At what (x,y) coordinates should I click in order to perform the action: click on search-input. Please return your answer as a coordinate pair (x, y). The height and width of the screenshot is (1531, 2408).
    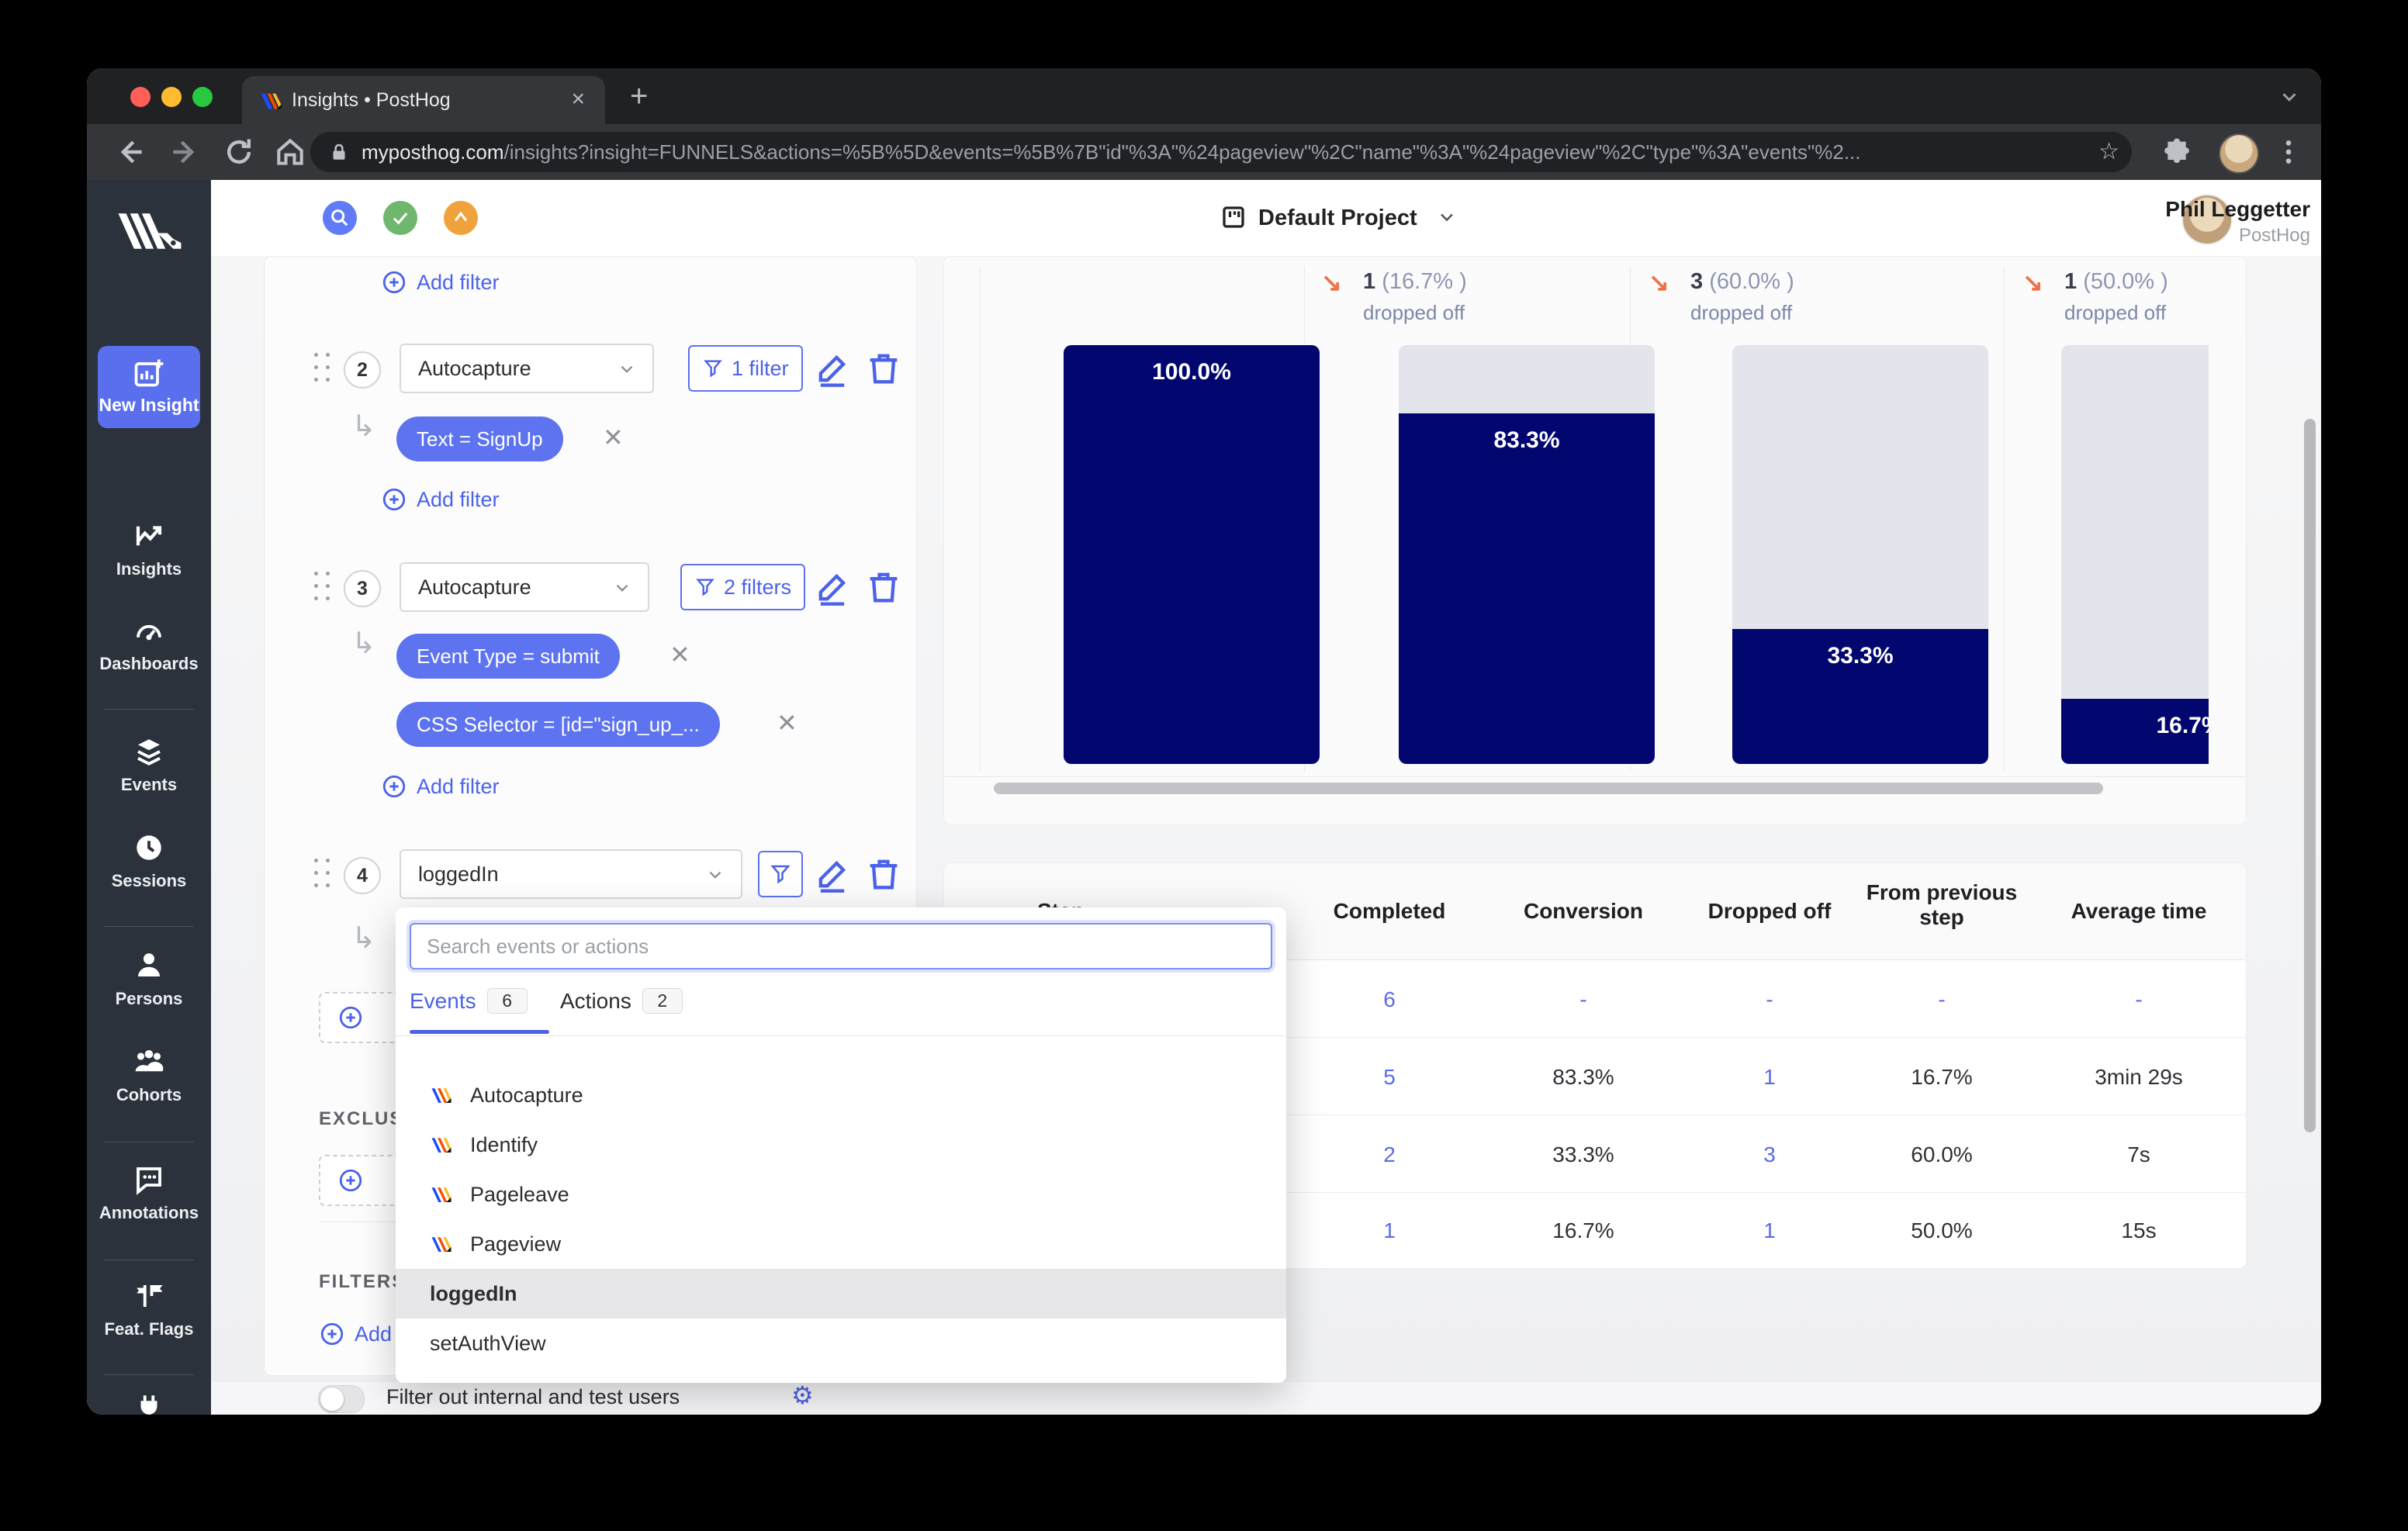
    Looking at the image, I should click on (841, 946).